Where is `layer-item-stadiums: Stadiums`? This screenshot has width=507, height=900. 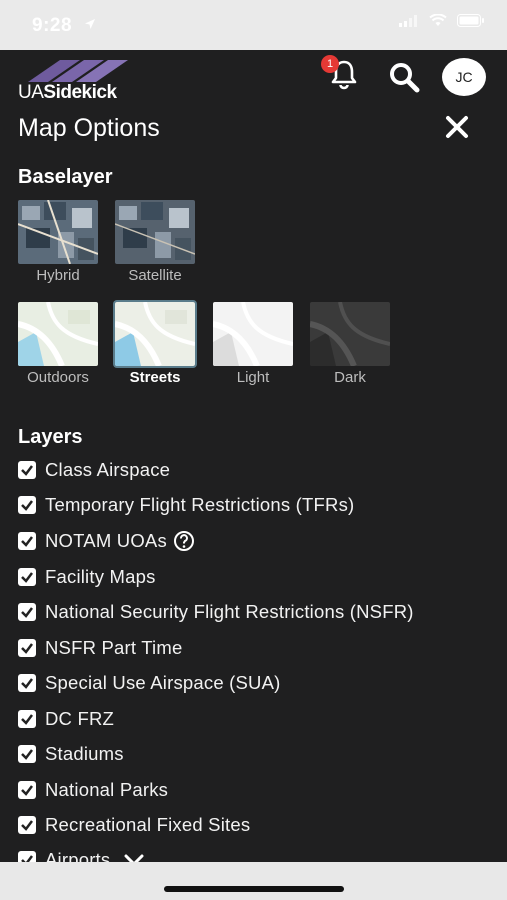 layer-item-stadiums: Stadiums is located at coordinates (71, 754).